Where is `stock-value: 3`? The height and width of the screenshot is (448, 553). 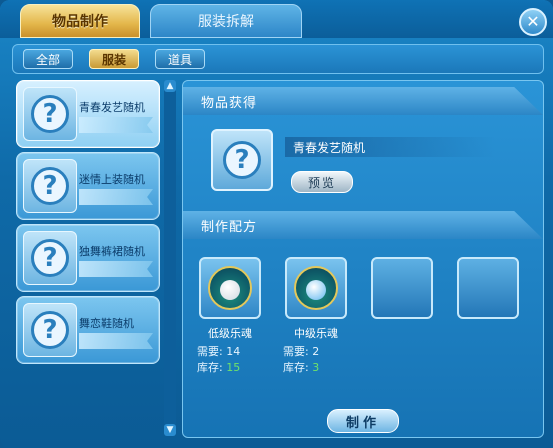 stock-value: 3 is located at coordinates (316, 367).